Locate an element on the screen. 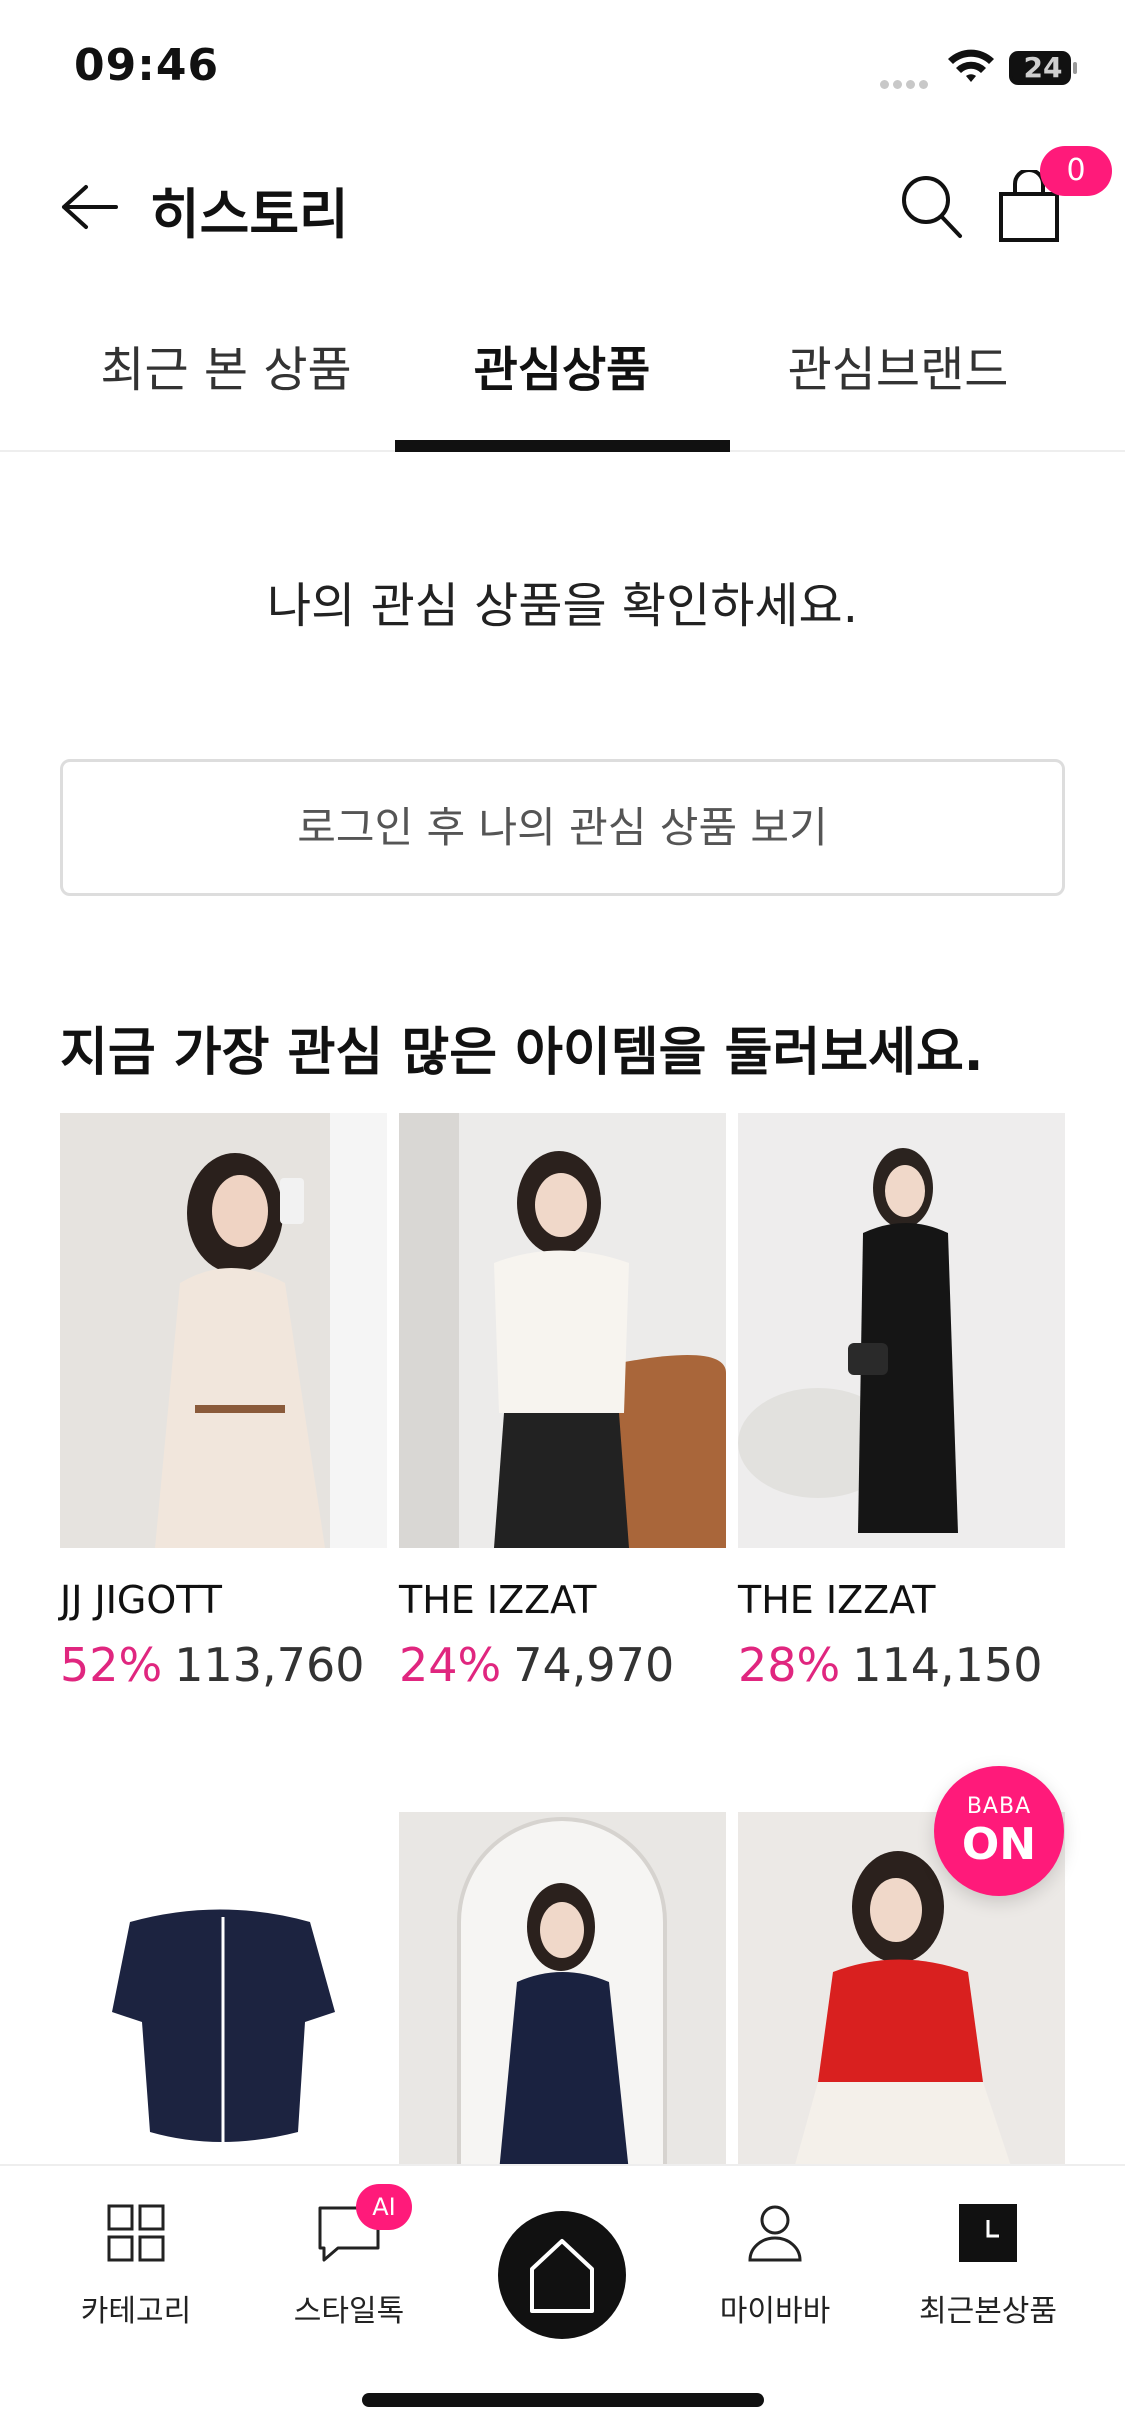 The height and width of the screenshot is (2436, 1125). history-tabs: 최근 본 상품 관심상품 관심브랜드 is located at coordinates (562, 376).